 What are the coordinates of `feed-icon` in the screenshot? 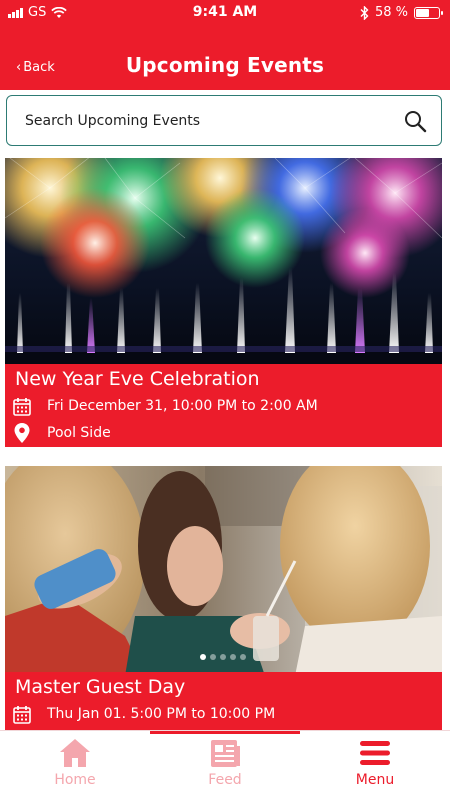 It's located at (225, 753).